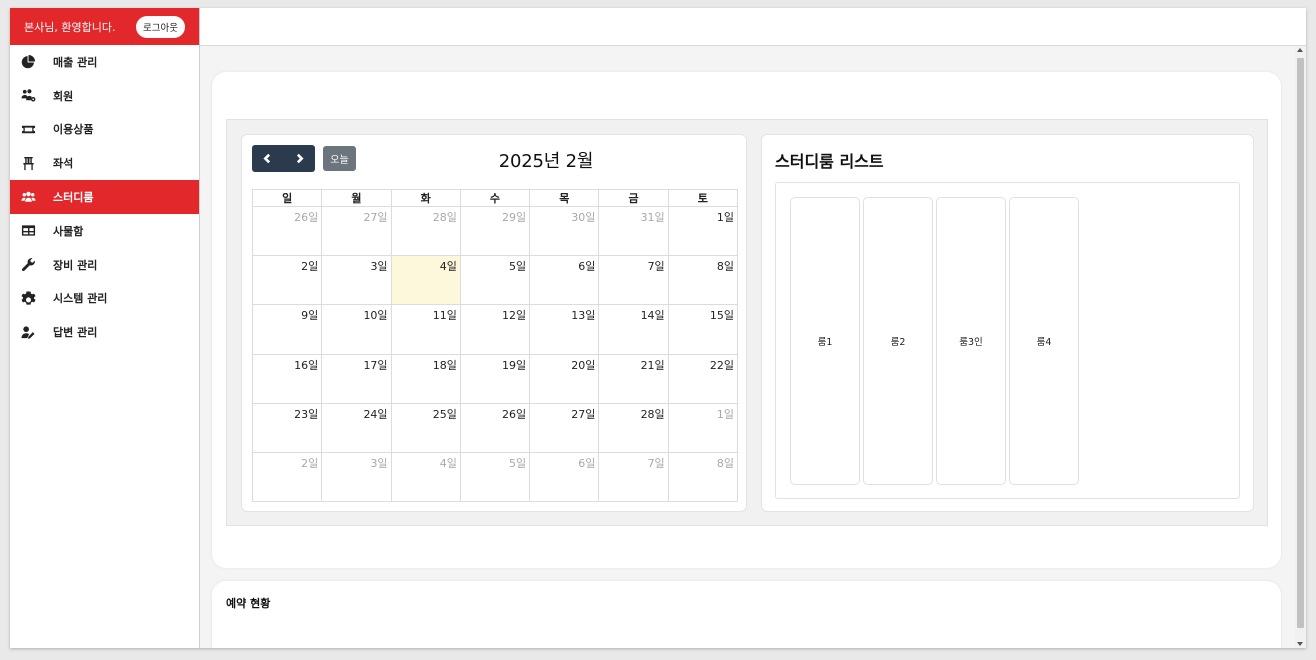  What do you see at coordinates (104, 96) in the screenshot?
I see `sidebar-item-1: 회원` at bounding box center [104, 96].